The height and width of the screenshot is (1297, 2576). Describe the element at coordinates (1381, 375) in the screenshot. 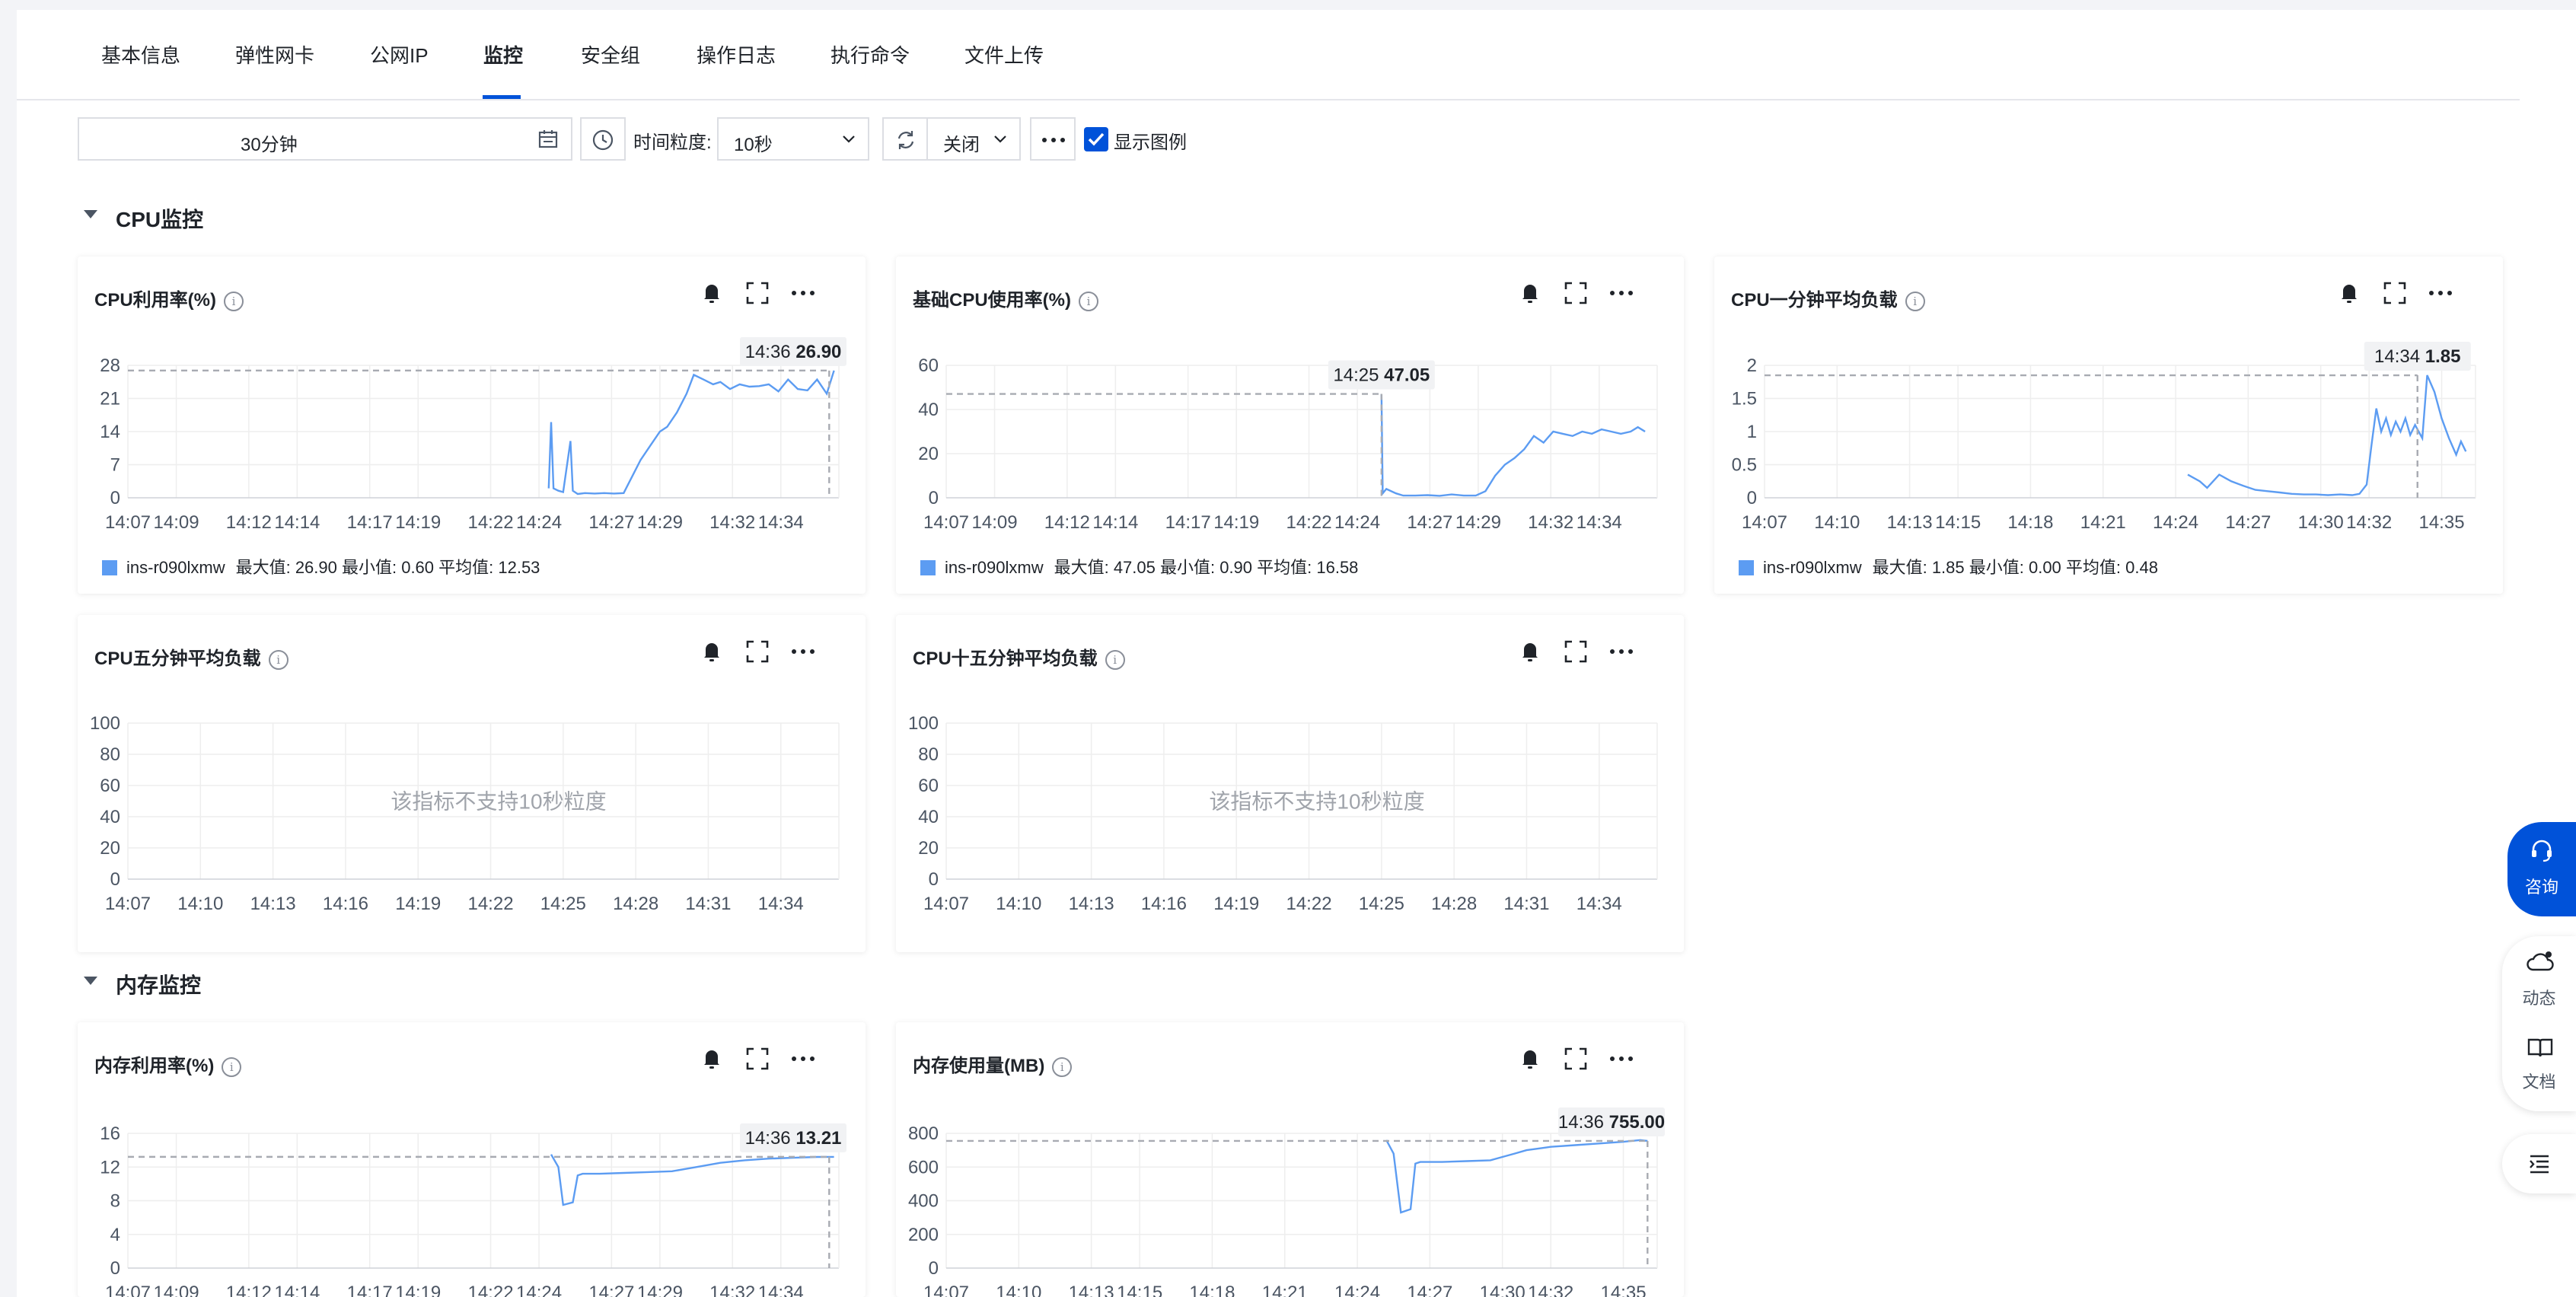

I see `tooltip-text: 14:25 47.05` at that location.